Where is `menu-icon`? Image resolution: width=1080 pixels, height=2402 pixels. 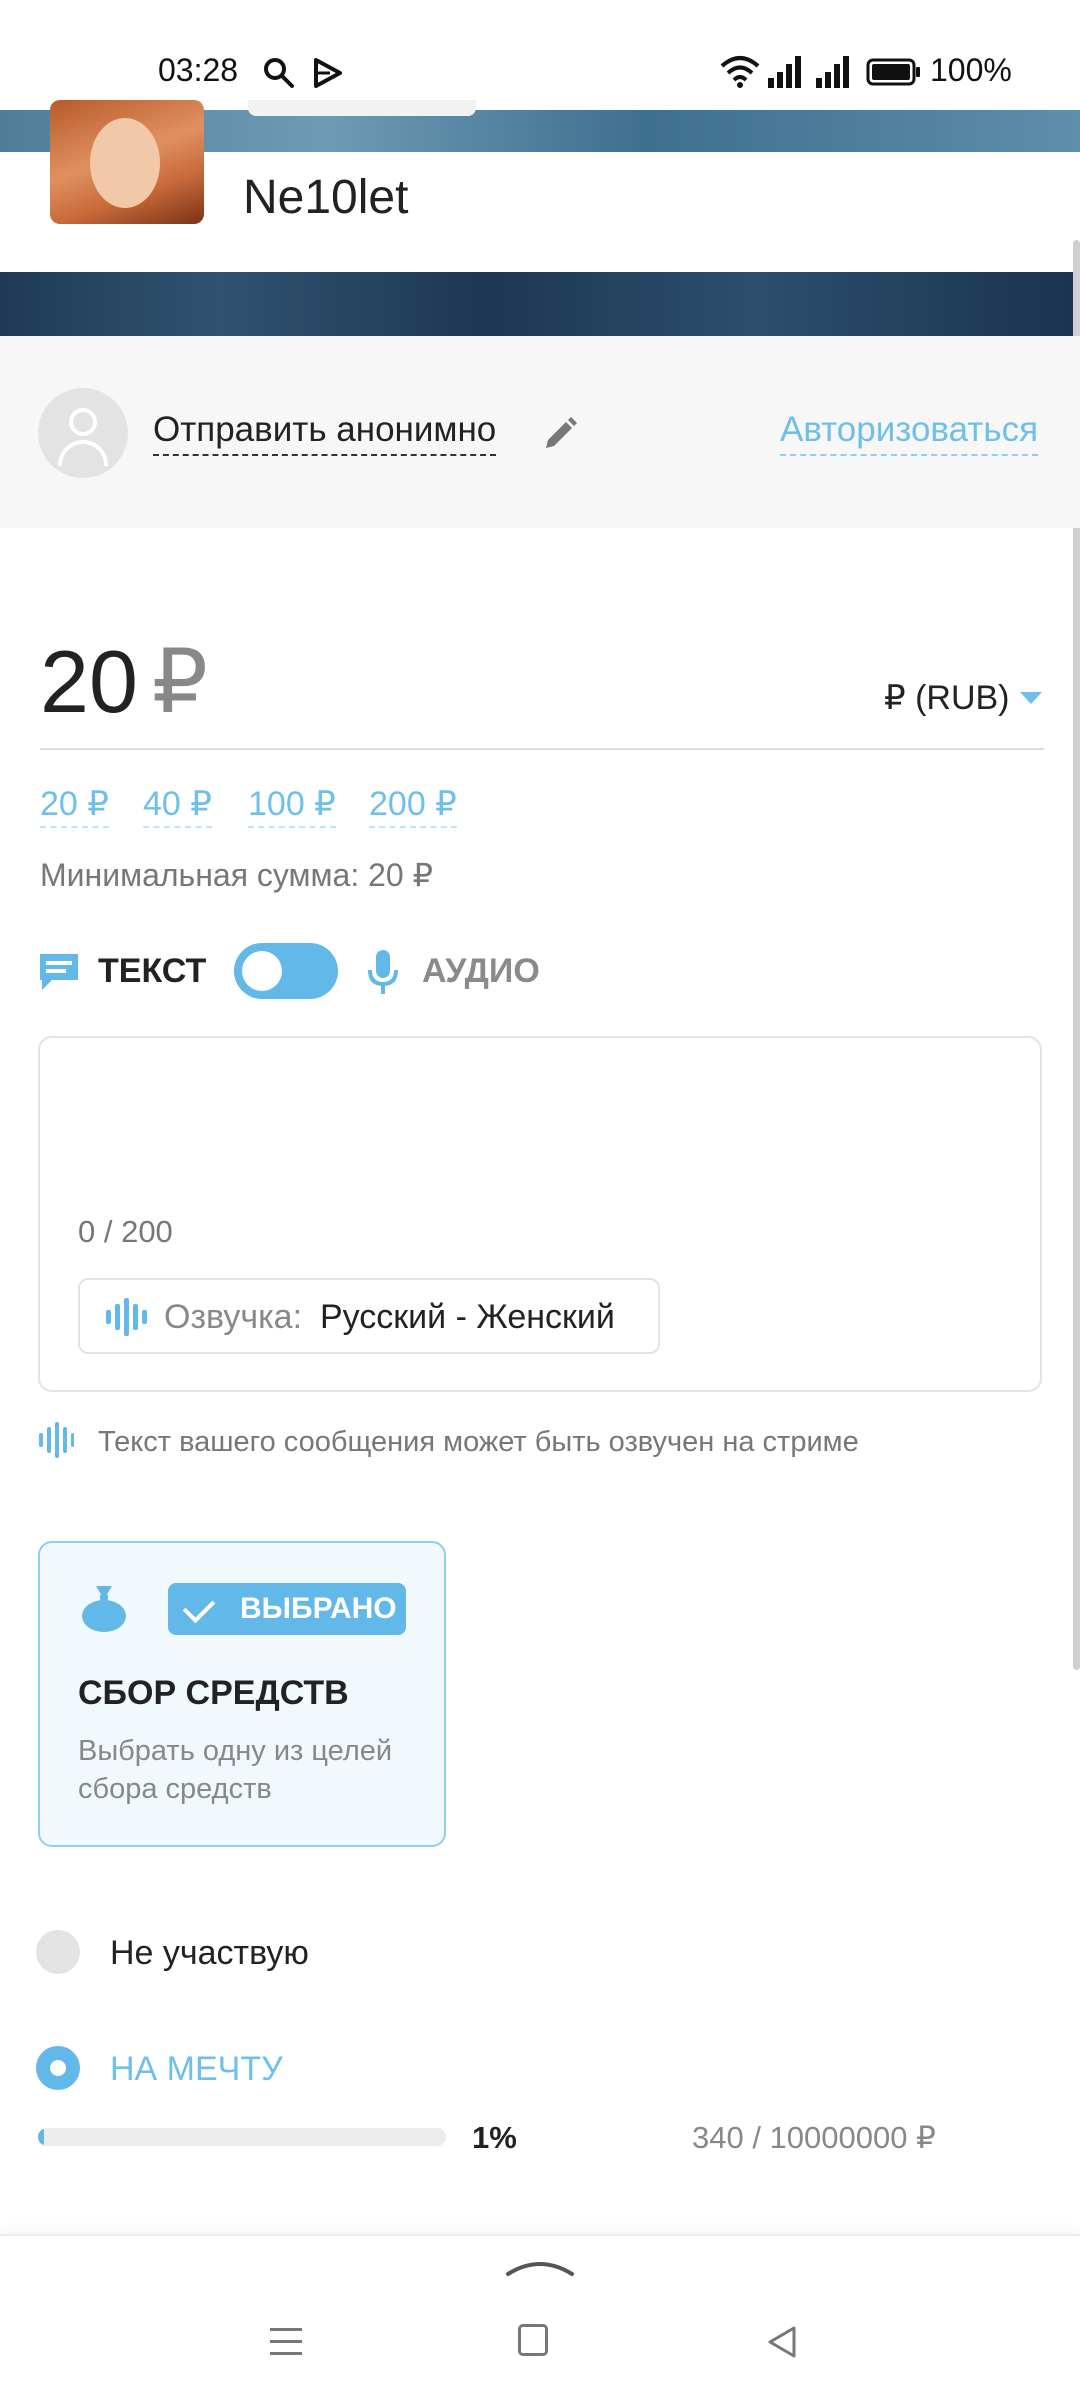 menu-icon is located at coordinates (286, 2342).